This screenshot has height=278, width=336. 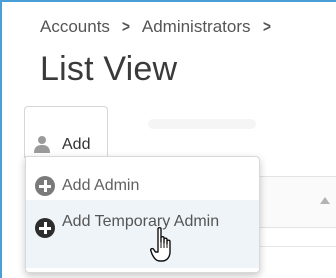 I want to click on add-button: Add, so click(x=66, y=132).